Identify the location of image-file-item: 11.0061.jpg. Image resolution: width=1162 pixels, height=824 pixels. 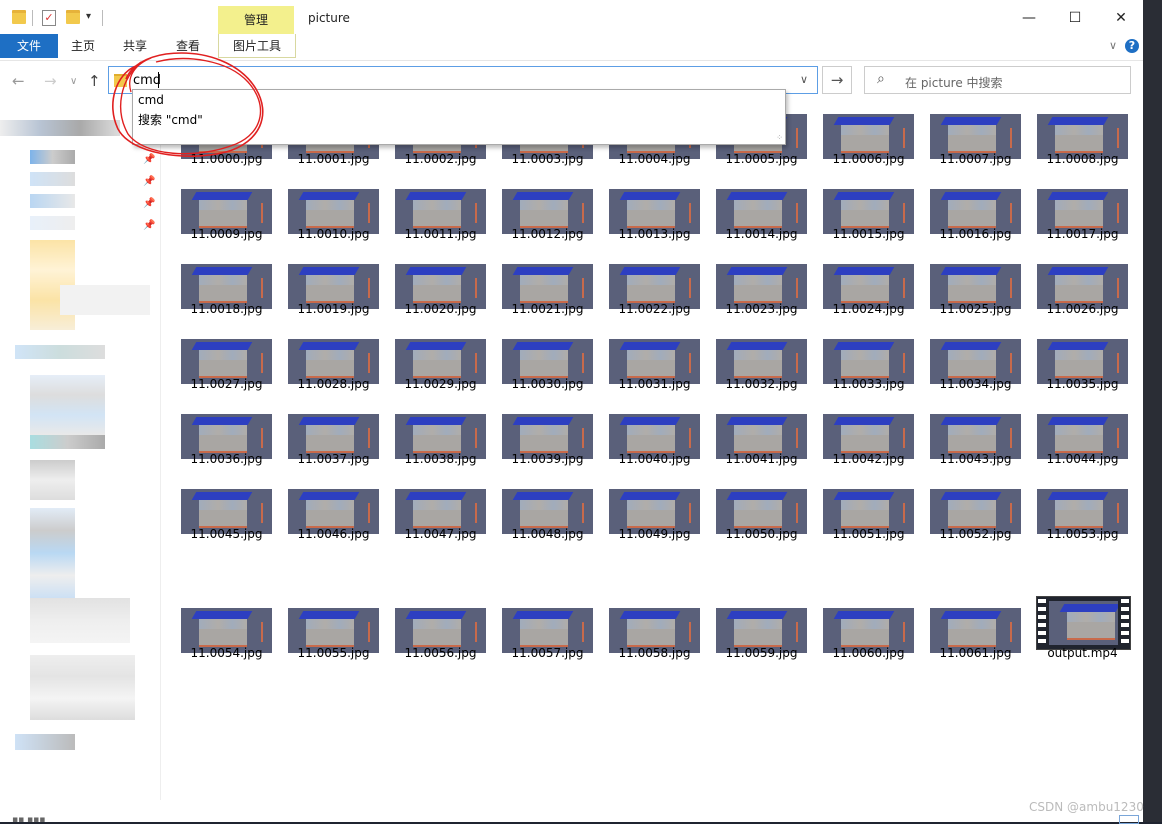
(983, 629).